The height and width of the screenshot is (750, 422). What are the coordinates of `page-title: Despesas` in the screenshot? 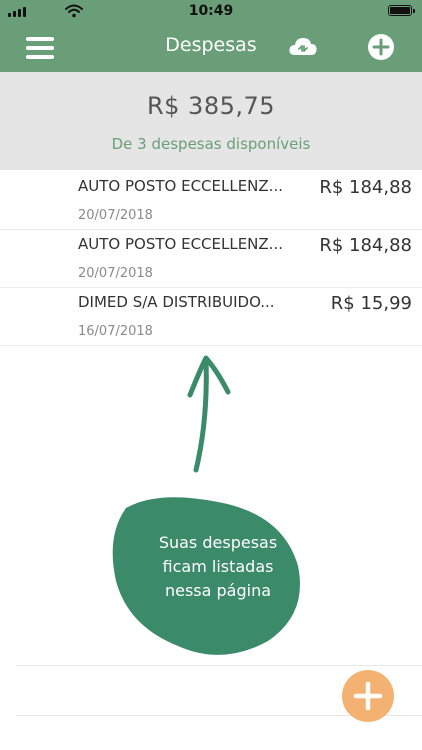 It's located at (211, 45).